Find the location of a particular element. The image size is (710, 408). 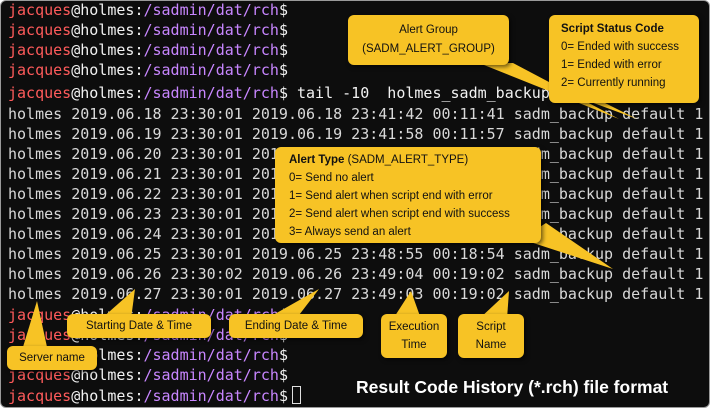

script-name-line2: Name is located at coordinates (491, 345).